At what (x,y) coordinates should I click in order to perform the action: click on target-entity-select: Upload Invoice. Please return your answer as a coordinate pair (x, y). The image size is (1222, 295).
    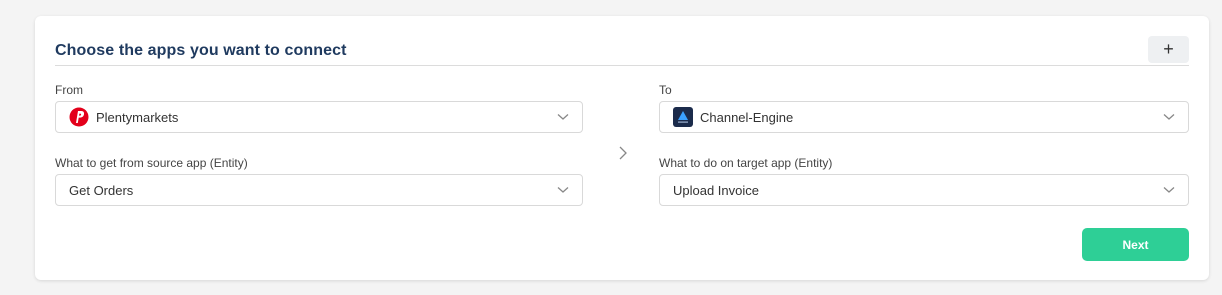
    Looking at the image, I should click on (924, 190).